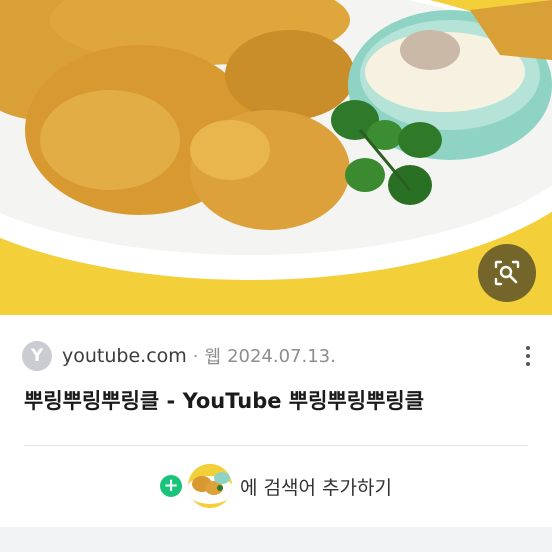 This screenshot has width=552, height=552. Describe the element at coordinates (316, 487) in the screenshot. I see `add-keyword-label: 에 검색어 추가하기` at that location.